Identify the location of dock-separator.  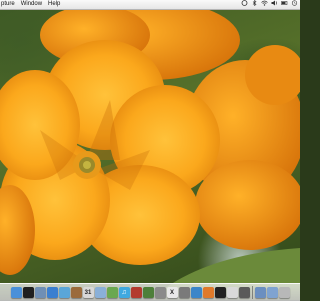
(252, 292).